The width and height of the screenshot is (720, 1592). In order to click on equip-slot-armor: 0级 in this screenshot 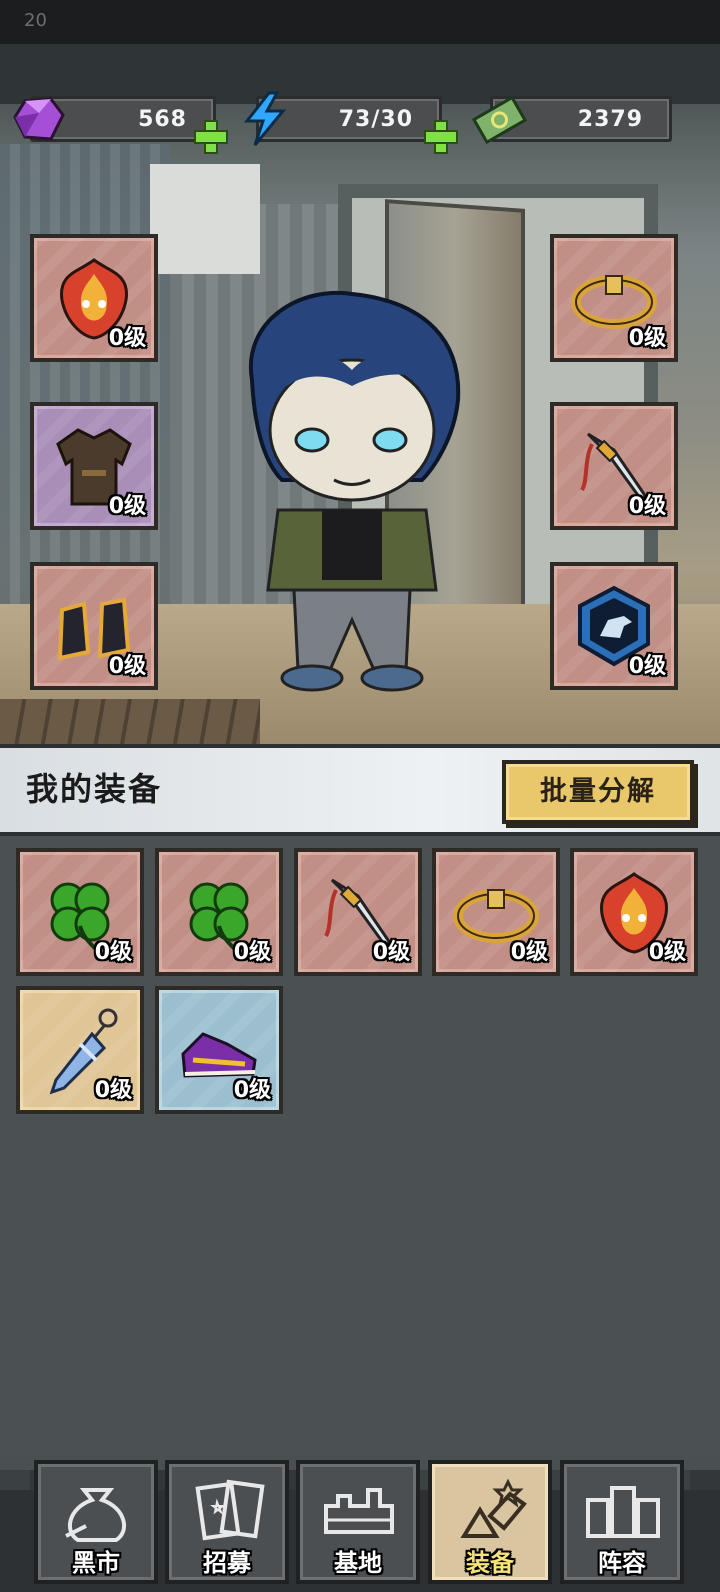, I will do `click(94, 466)`.